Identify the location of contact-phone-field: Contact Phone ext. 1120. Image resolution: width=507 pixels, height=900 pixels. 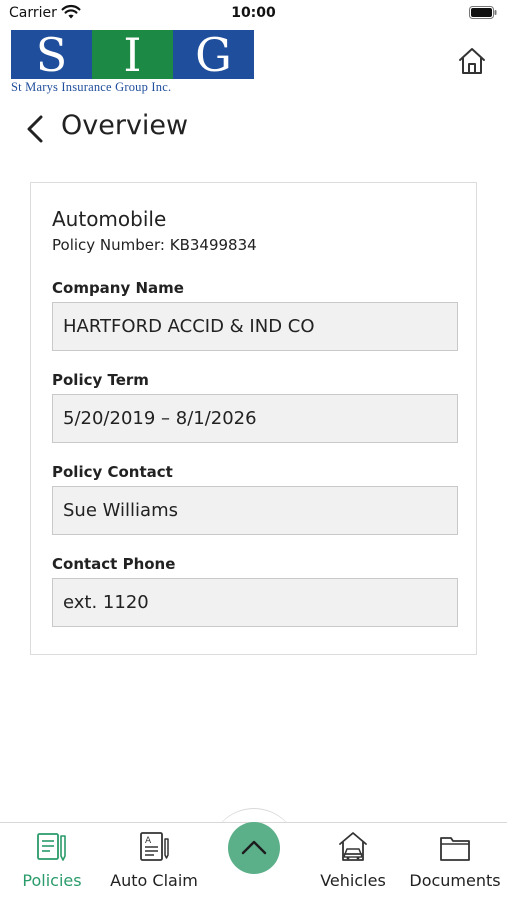
(255, 591).